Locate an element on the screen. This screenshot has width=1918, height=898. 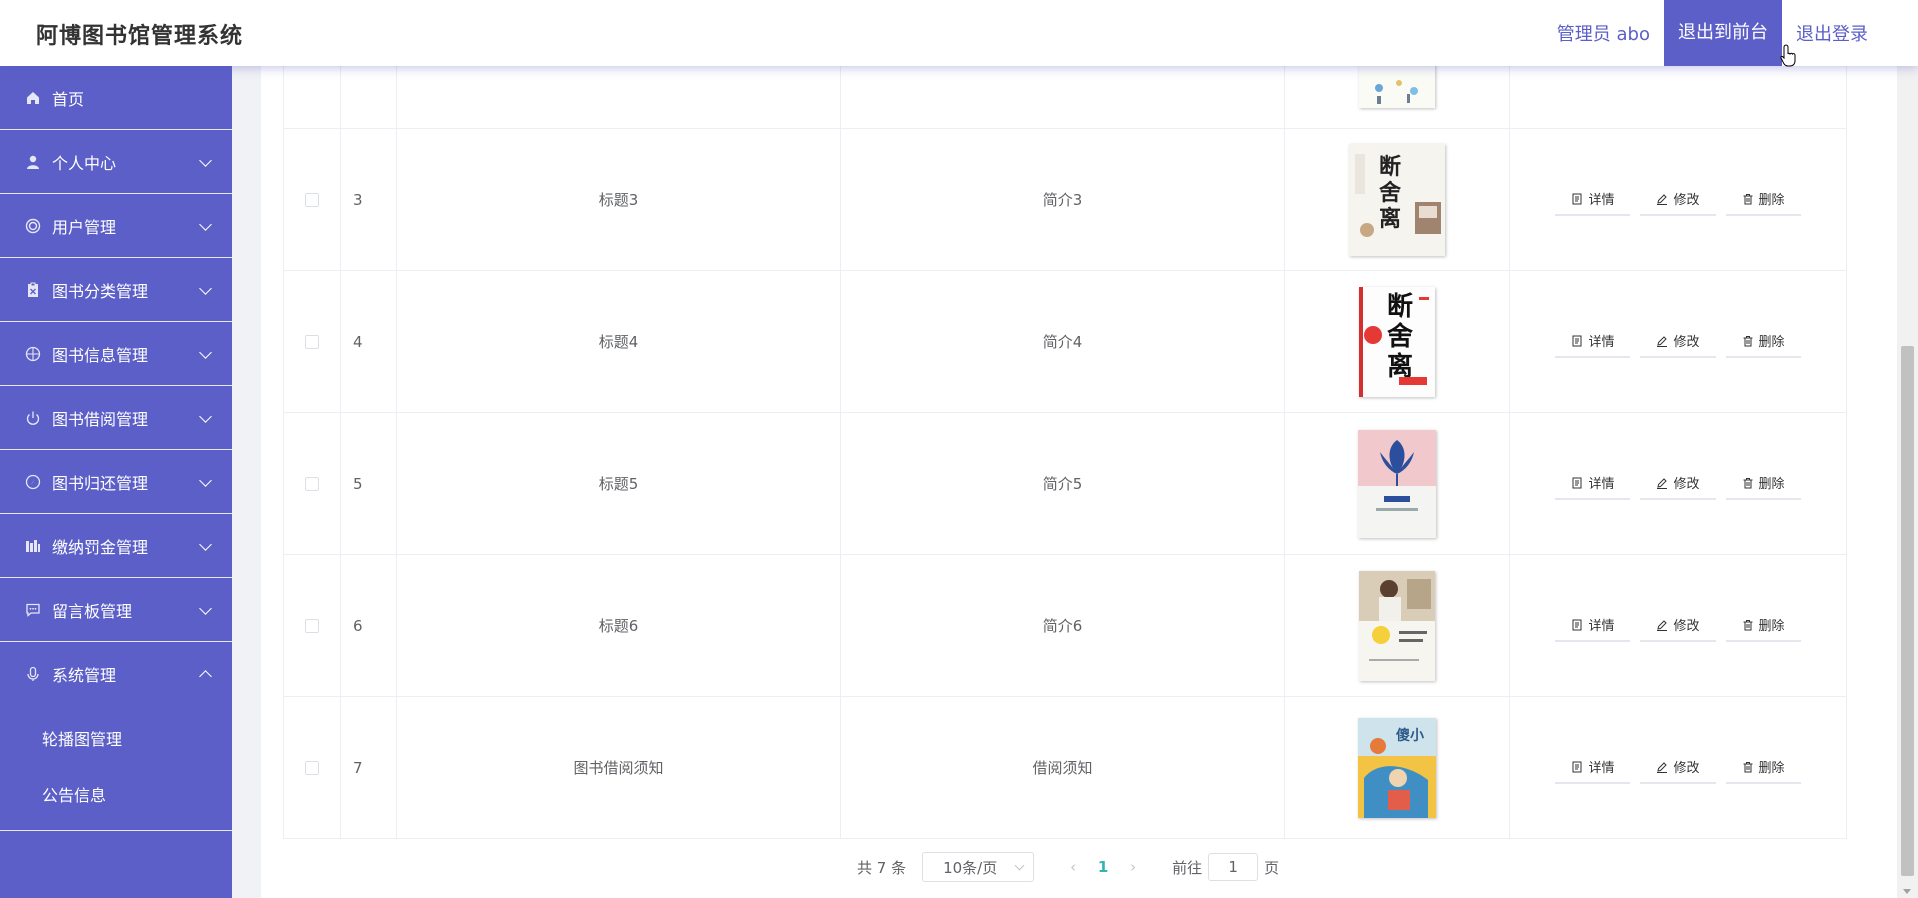
row-title: 标题5 is located at coordinates (619, 483).